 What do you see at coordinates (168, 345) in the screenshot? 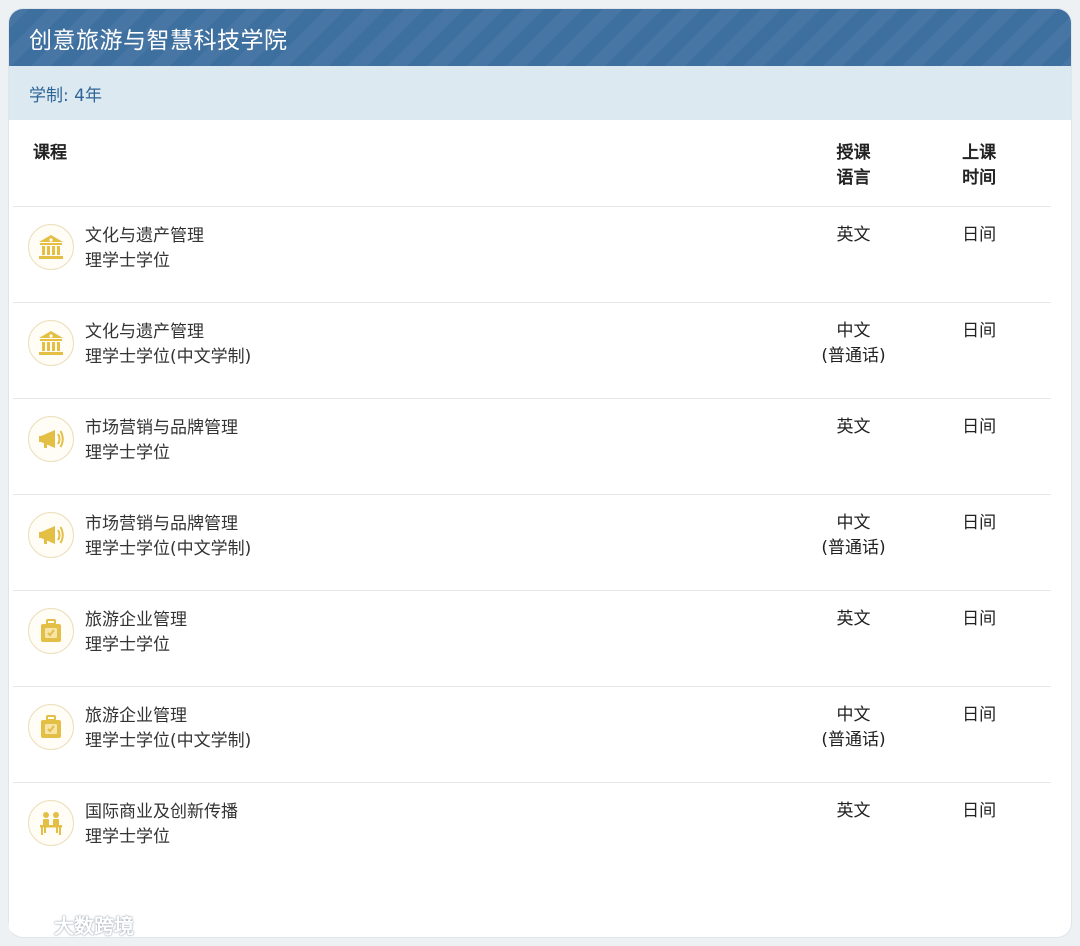
I see `course-text: 文化与遗产管理 理学士学位(中文学制)` at bounding box center [168, 345].